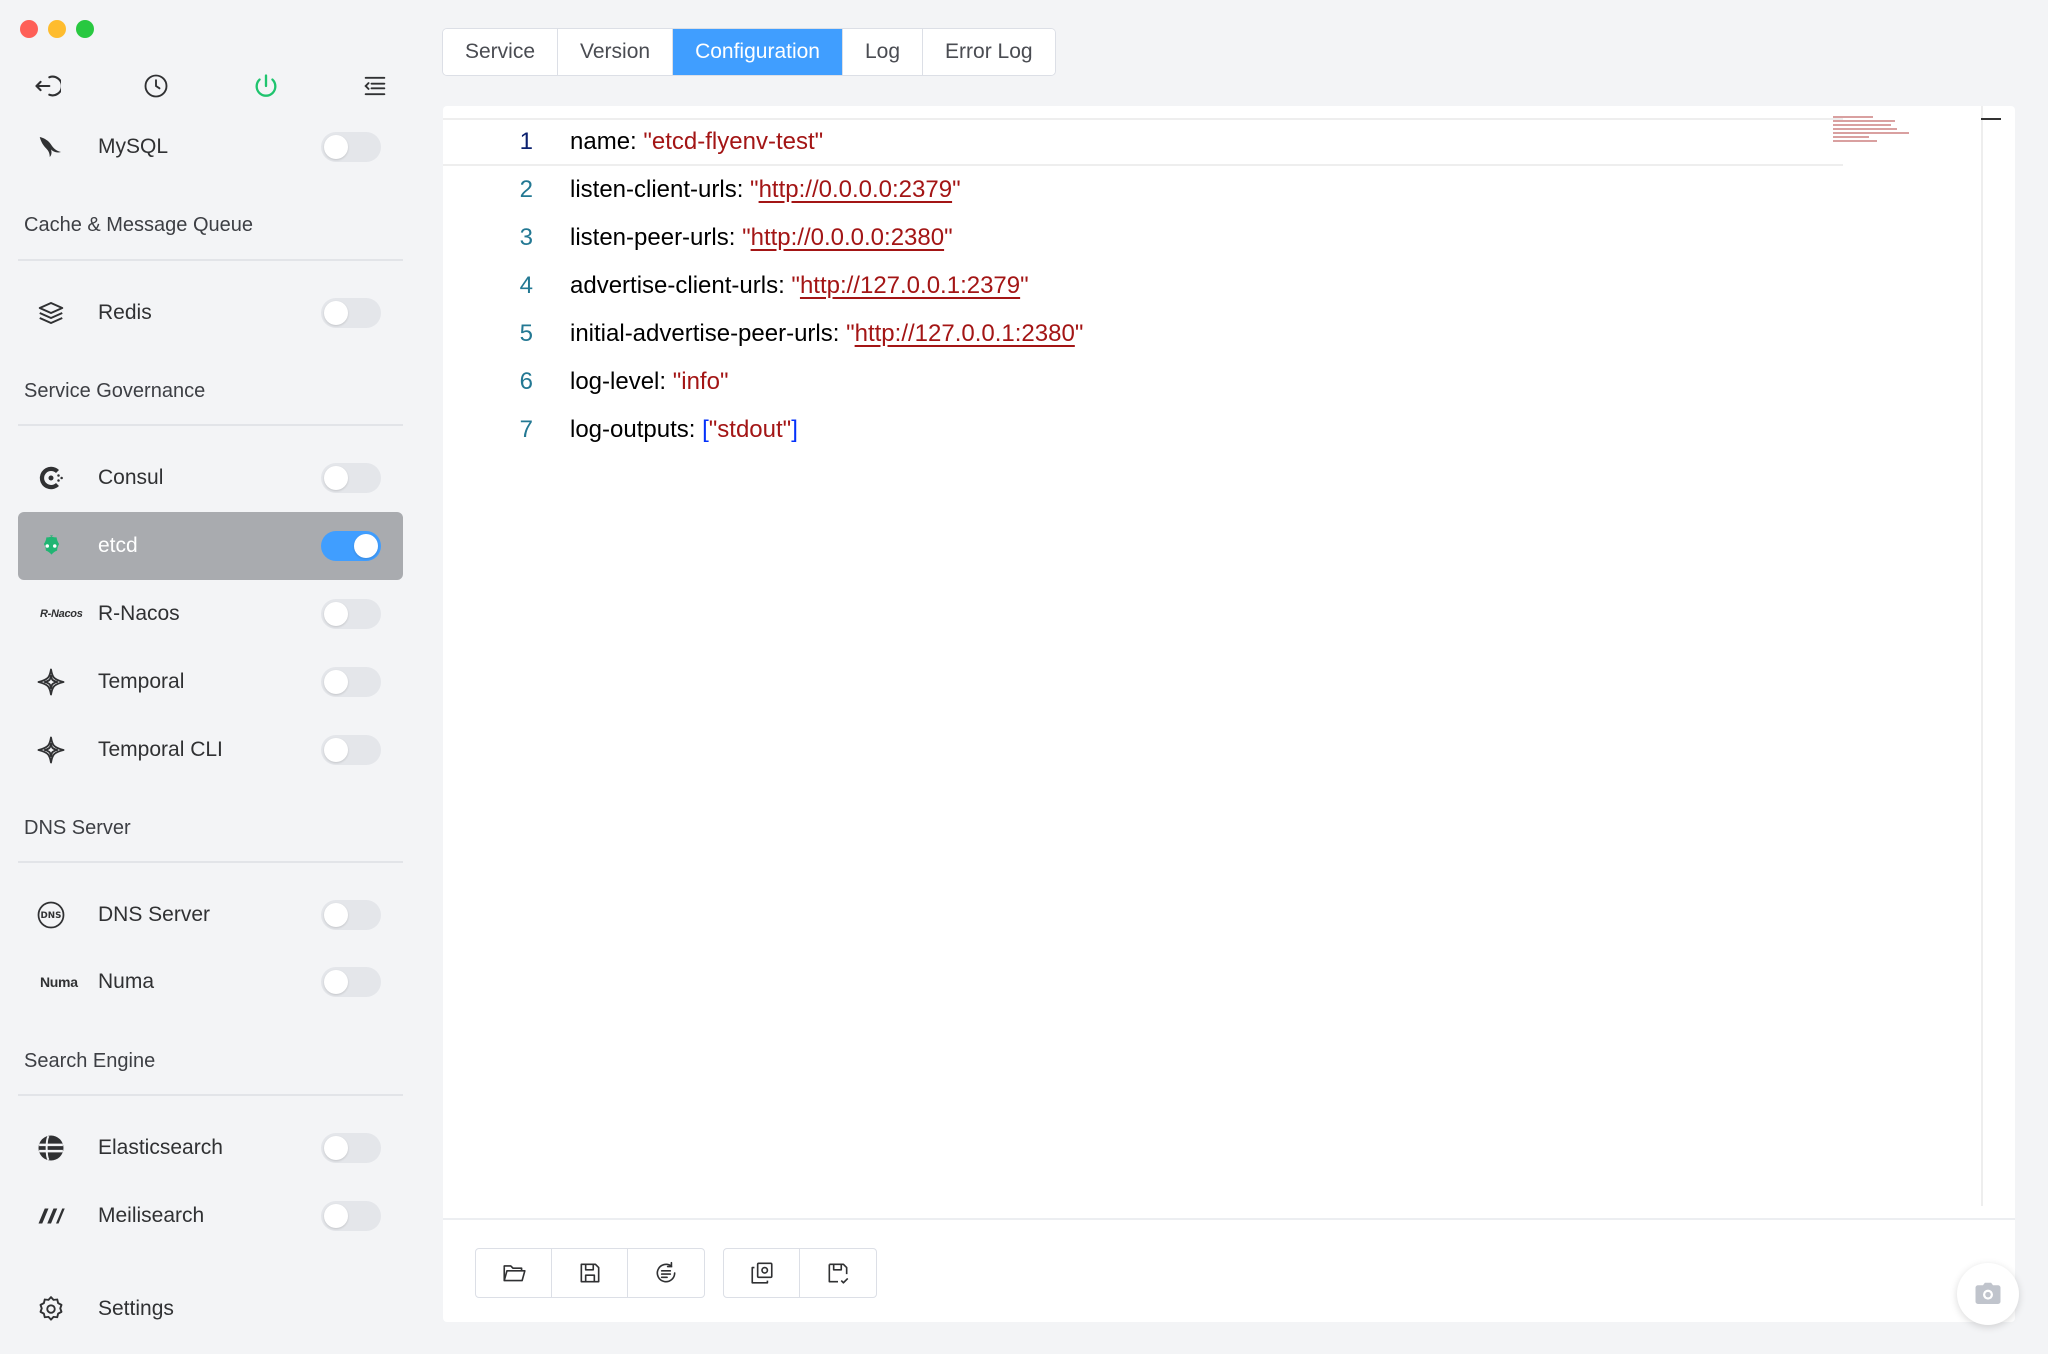 The width and height of the screenshot is (2048, 1354). I want to click on save-button, so click(590, 1273).